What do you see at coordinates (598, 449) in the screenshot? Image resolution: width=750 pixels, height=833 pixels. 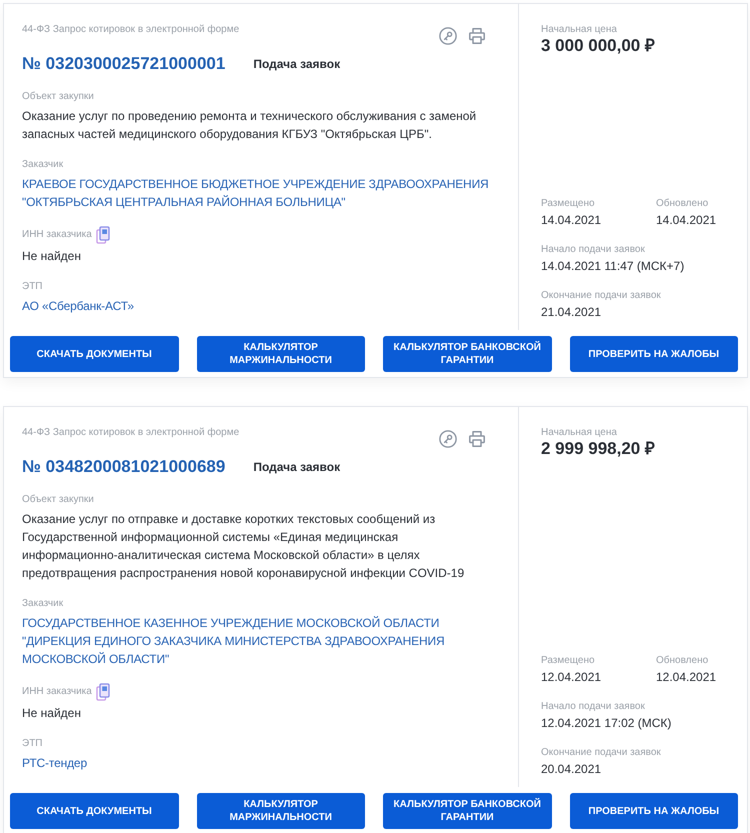 I see `price-value: 2 999 998,20 ₽` at bounding box center [598, 449].